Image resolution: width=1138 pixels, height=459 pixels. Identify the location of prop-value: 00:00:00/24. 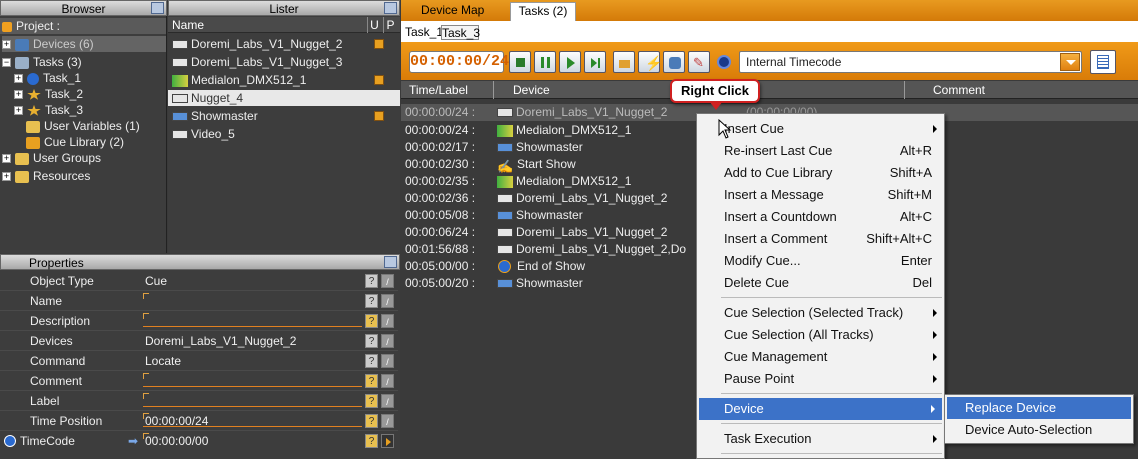
(176, 421).